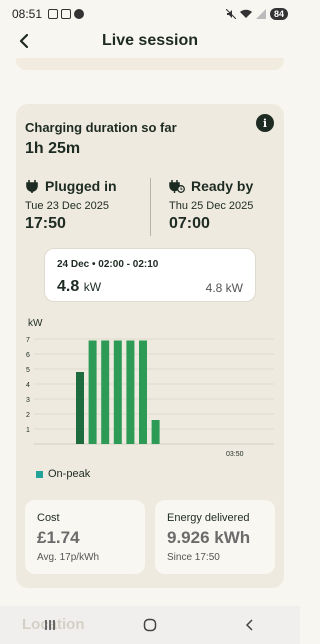  What do you see at coordinates (265, 123) in the screenshot?
I see `info-icon: i` at bounding box center [265, 123].